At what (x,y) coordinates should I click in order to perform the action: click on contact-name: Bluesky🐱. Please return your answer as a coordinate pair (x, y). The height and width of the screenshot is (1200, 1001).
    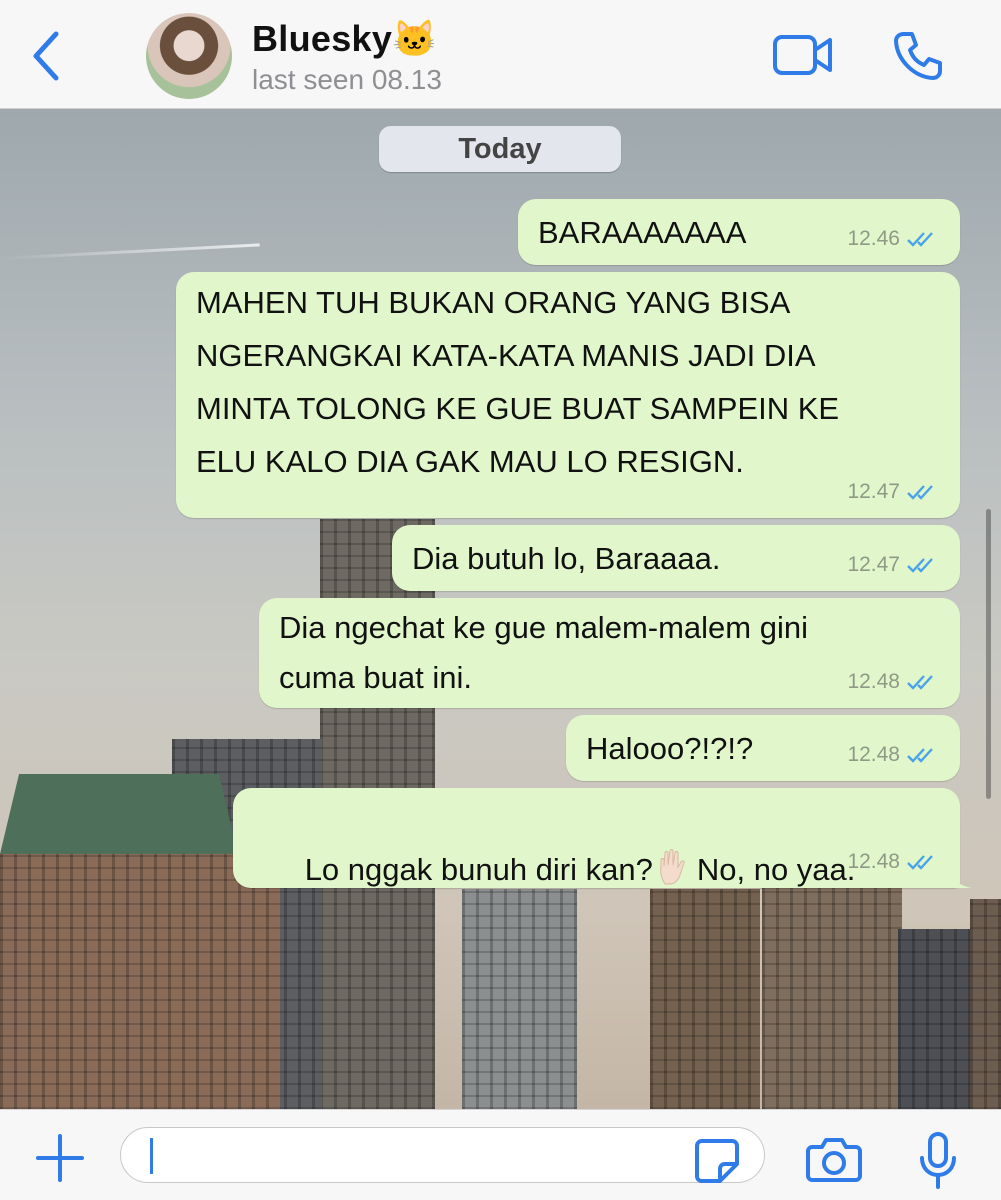
    Looking at the image, I should click on (344, 39).